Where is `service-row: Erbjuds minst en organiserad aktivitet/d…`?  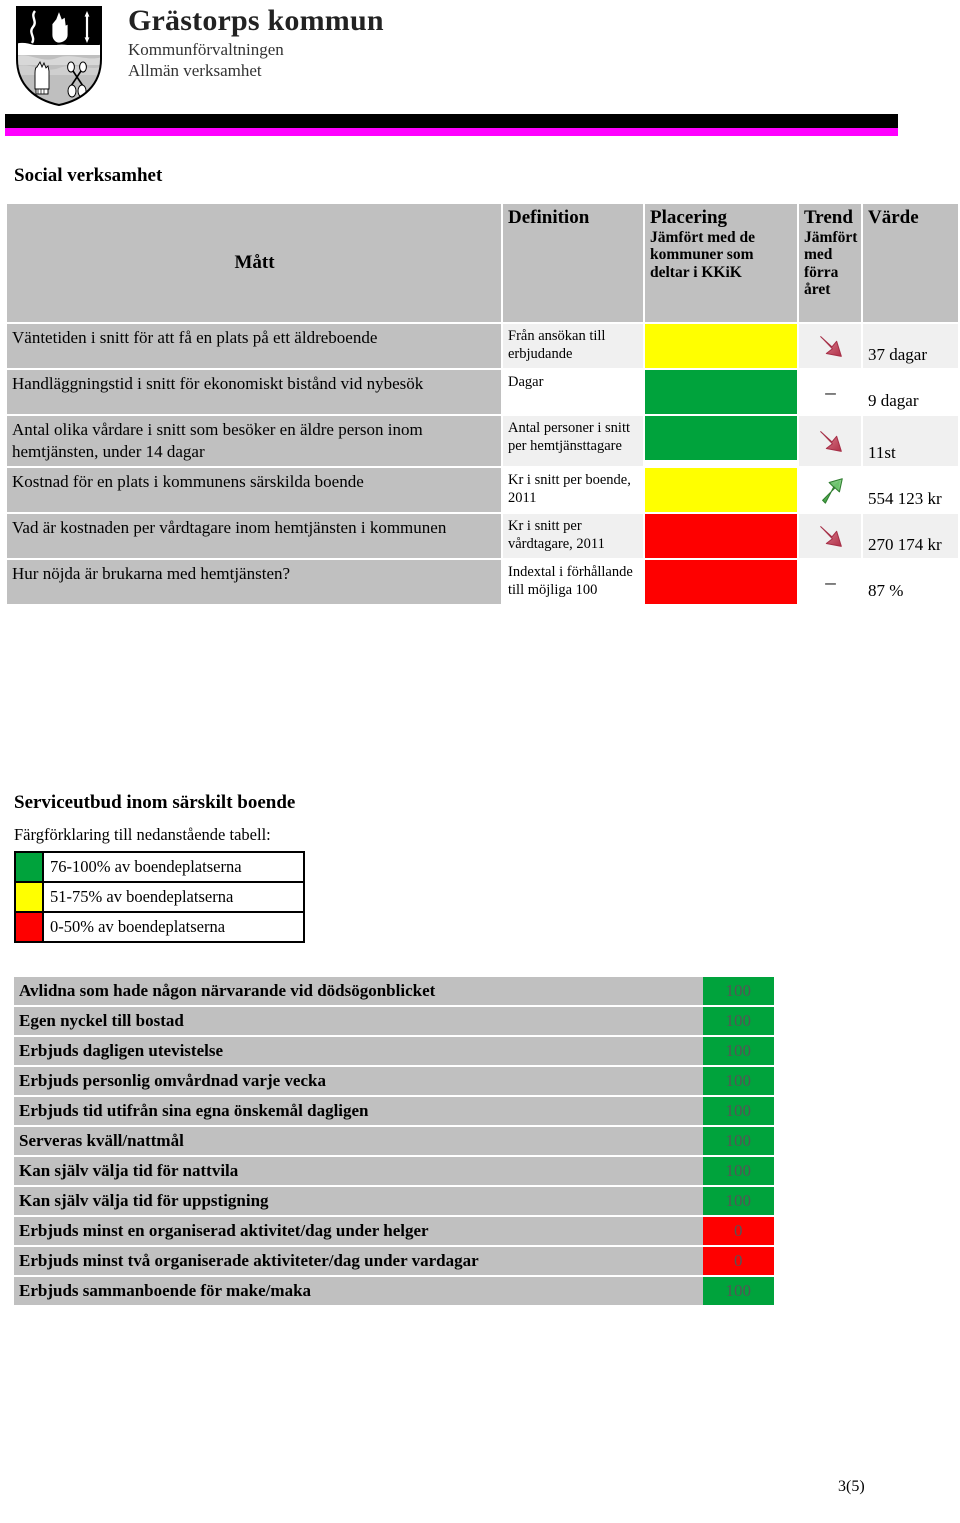 service-row: Erbjuds minst en organiserad aktivitet/d… is located at coordinates (394, 1231).